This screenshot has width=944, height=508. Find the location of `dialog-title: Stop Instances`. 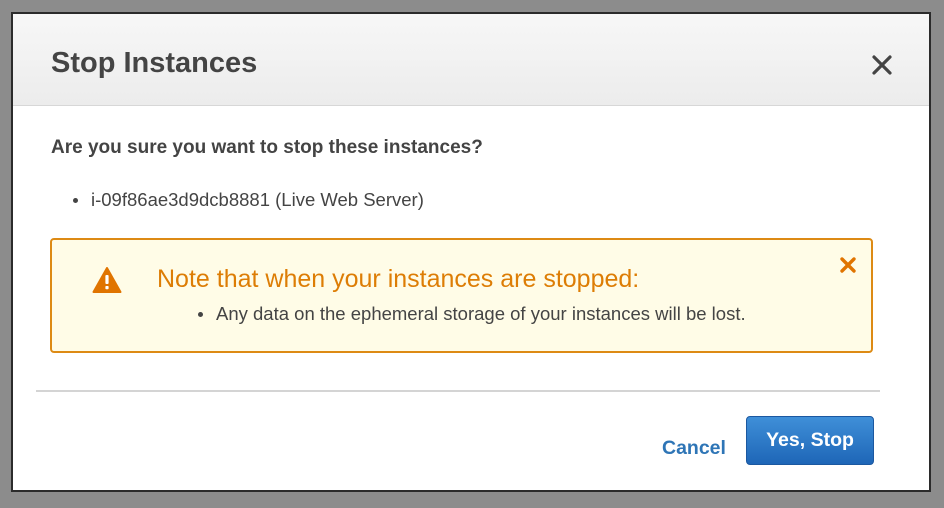

dialog-title: Stop Instances is located at coordinates (154, 63).